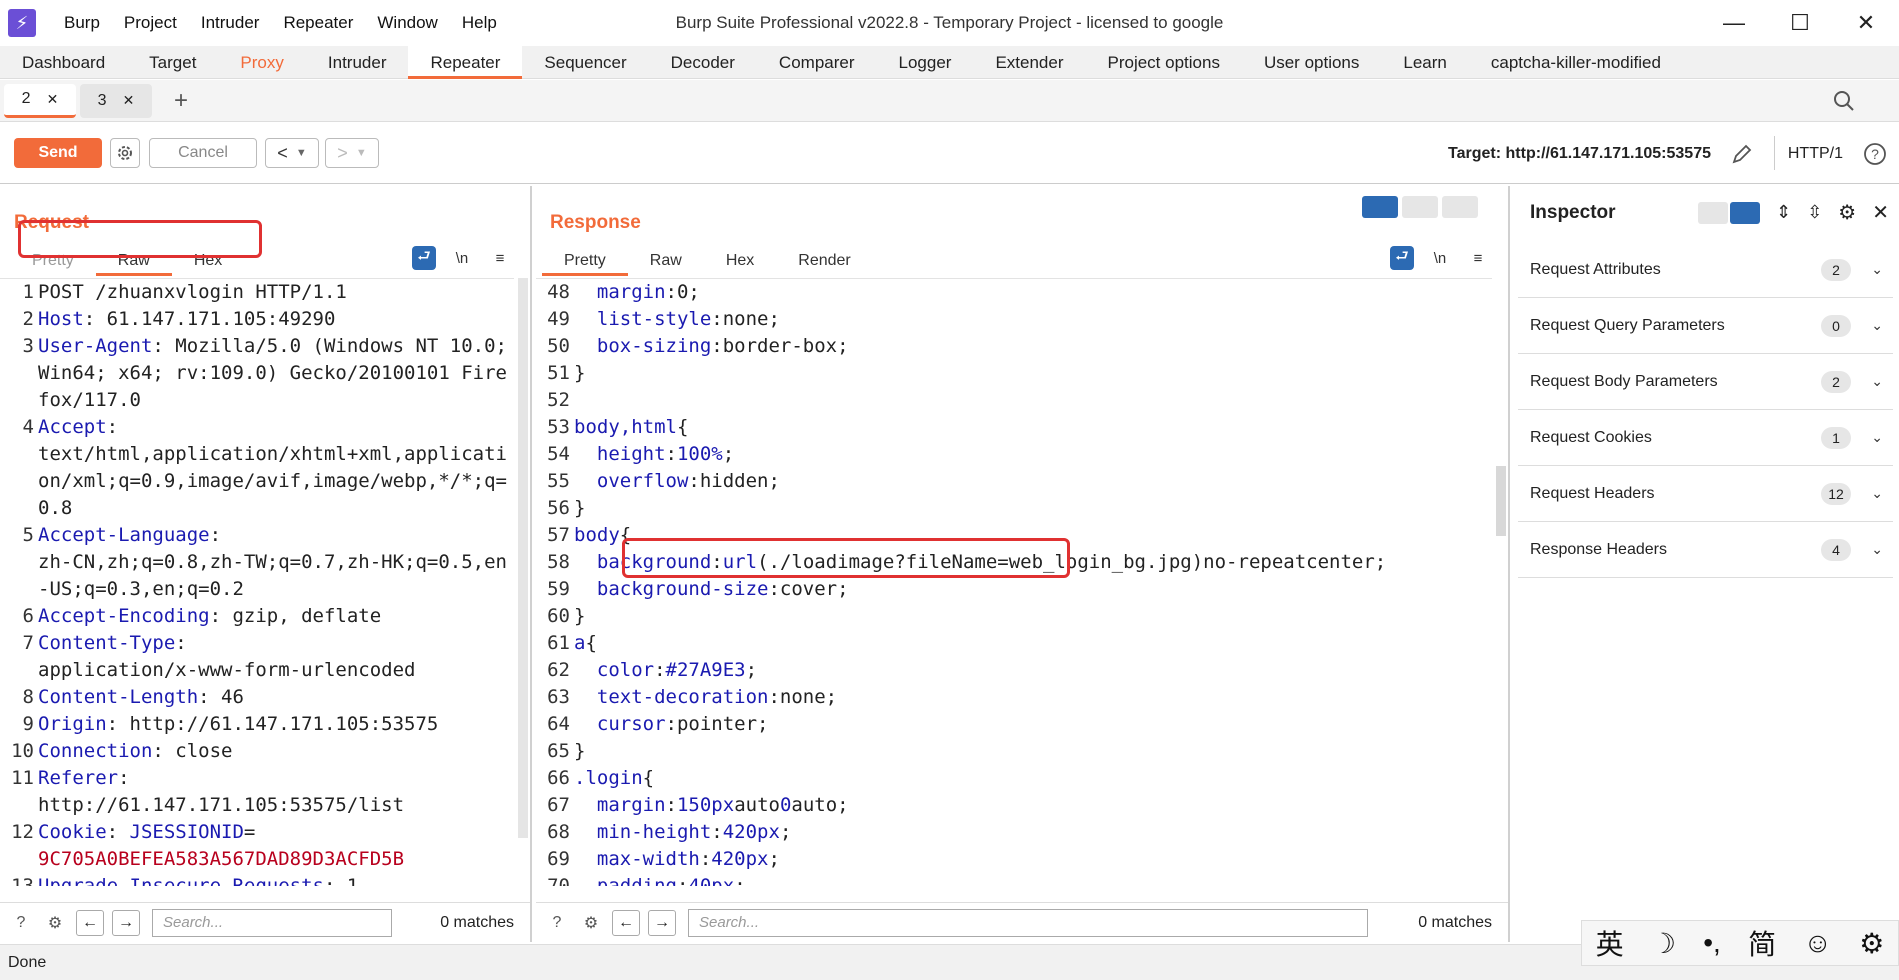  Describe the element at coordinates (1705, 550) in the screenshot. I see `inspector-section: Response Headers 4 ⌄` at that location.